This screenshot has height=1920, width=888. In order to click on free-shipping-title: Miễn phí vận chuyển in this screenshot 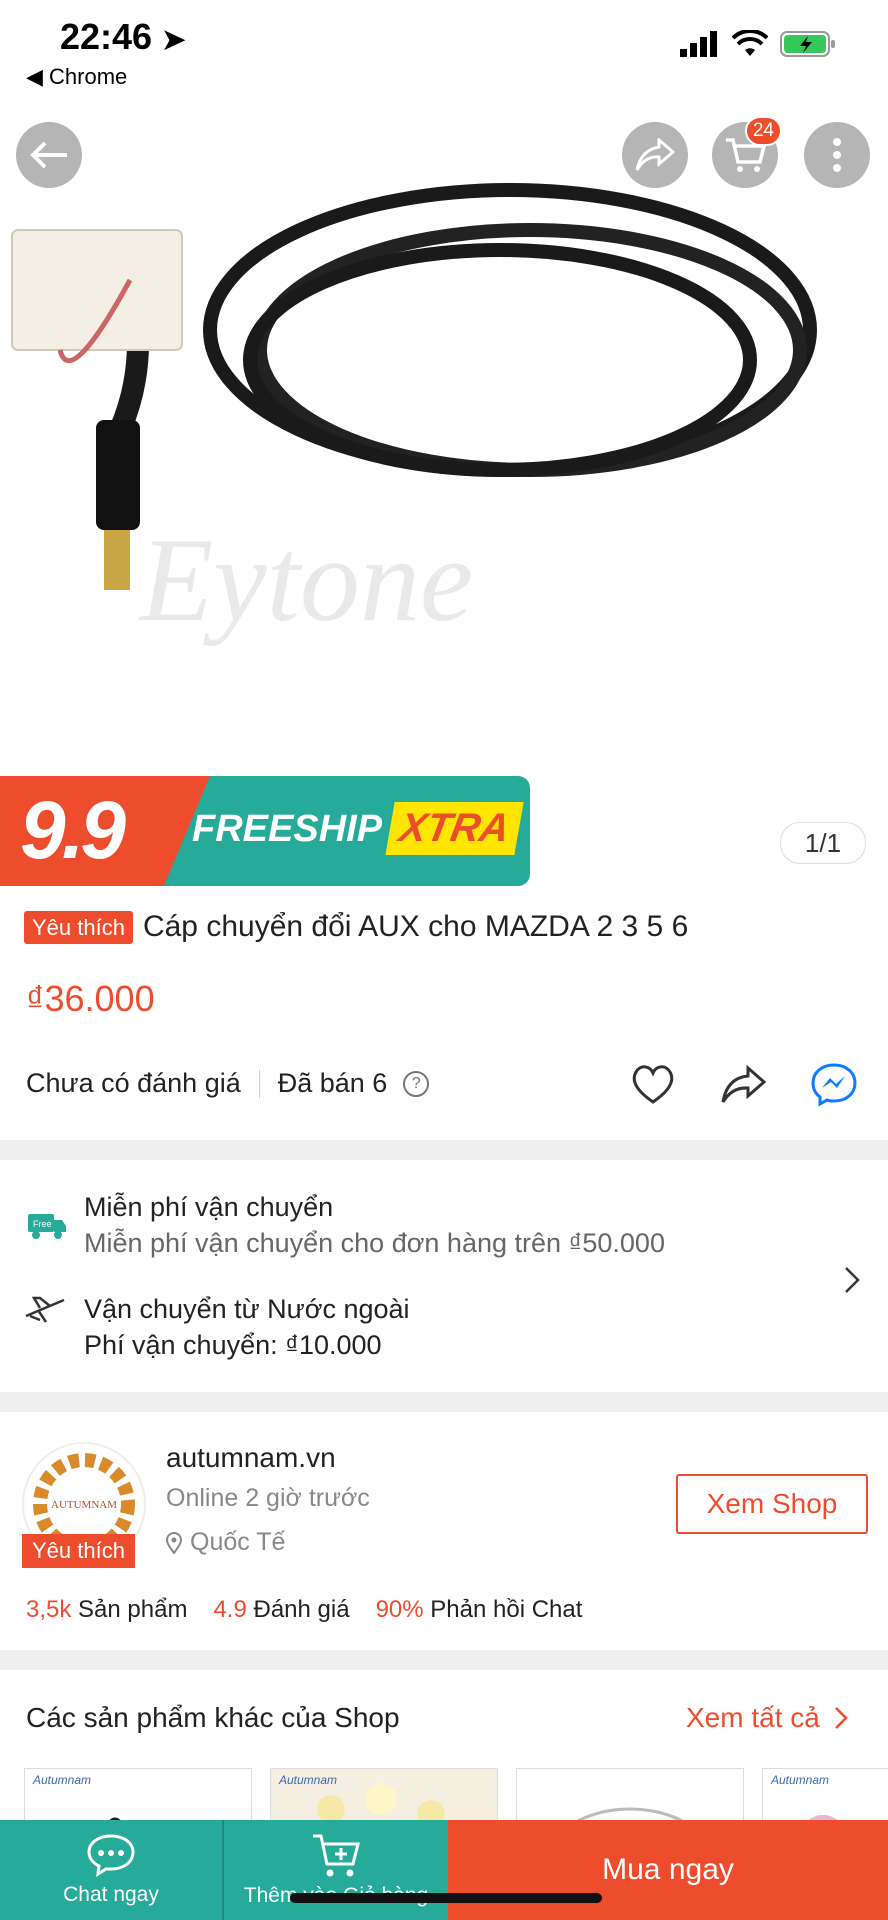, I will do `click(209, 1207)`.